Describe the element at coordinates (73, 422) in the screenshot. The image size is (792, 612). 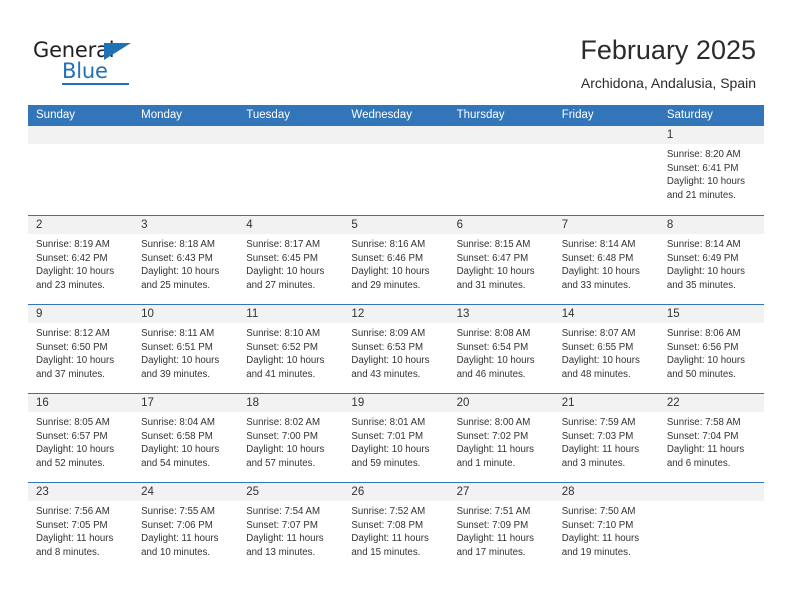
I see `sunrise-text: Sunrise: 8:05 AM` at that location.